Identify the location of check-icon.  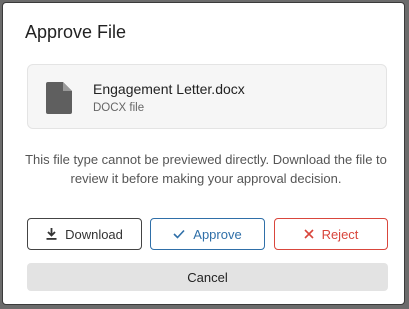
(179, 234).